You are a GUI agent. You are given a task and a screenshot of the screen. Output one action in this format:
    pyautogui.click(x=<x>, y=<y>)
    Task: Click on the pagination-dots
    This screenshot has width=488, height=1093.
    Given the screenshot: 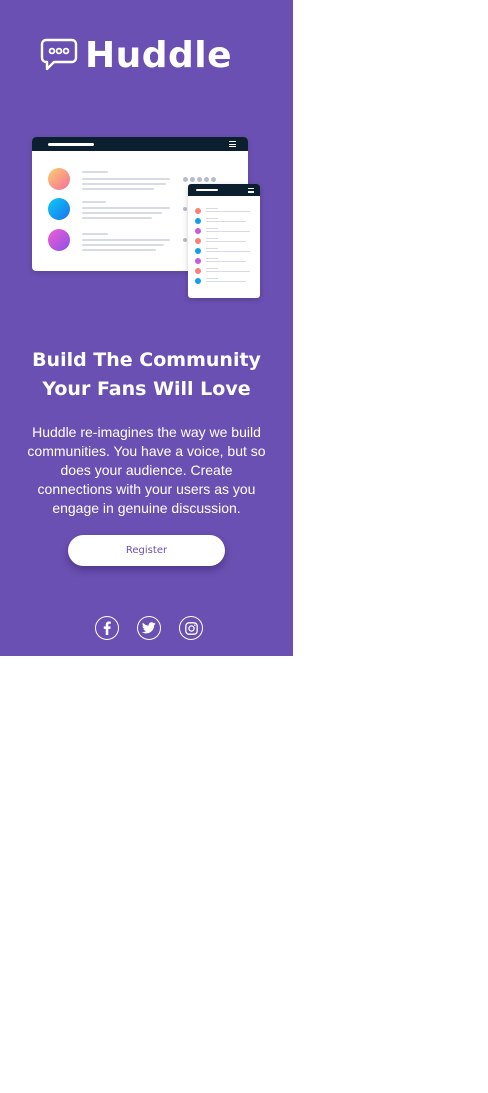 What is the action you would take?
    pyautogui.click(x=199, y=179)
    